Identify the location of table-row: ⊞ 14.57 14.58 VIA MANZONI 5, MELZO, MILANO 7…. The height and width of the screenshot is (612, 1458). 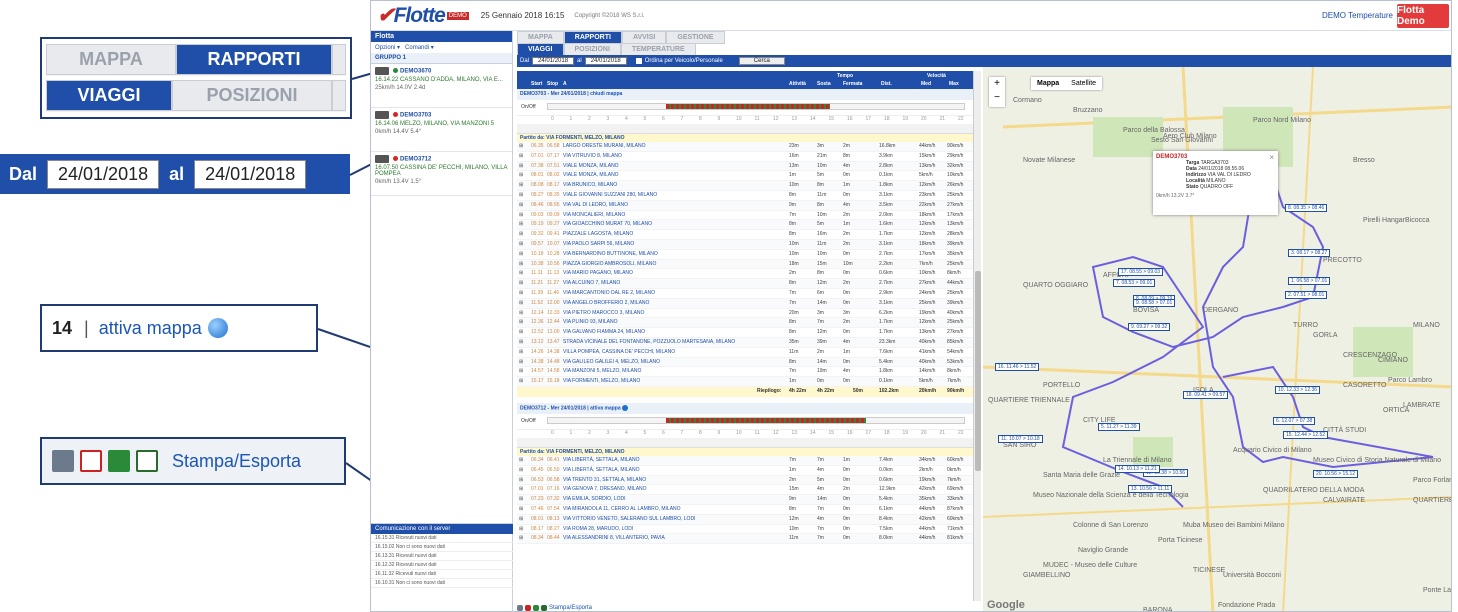
(745, 372).